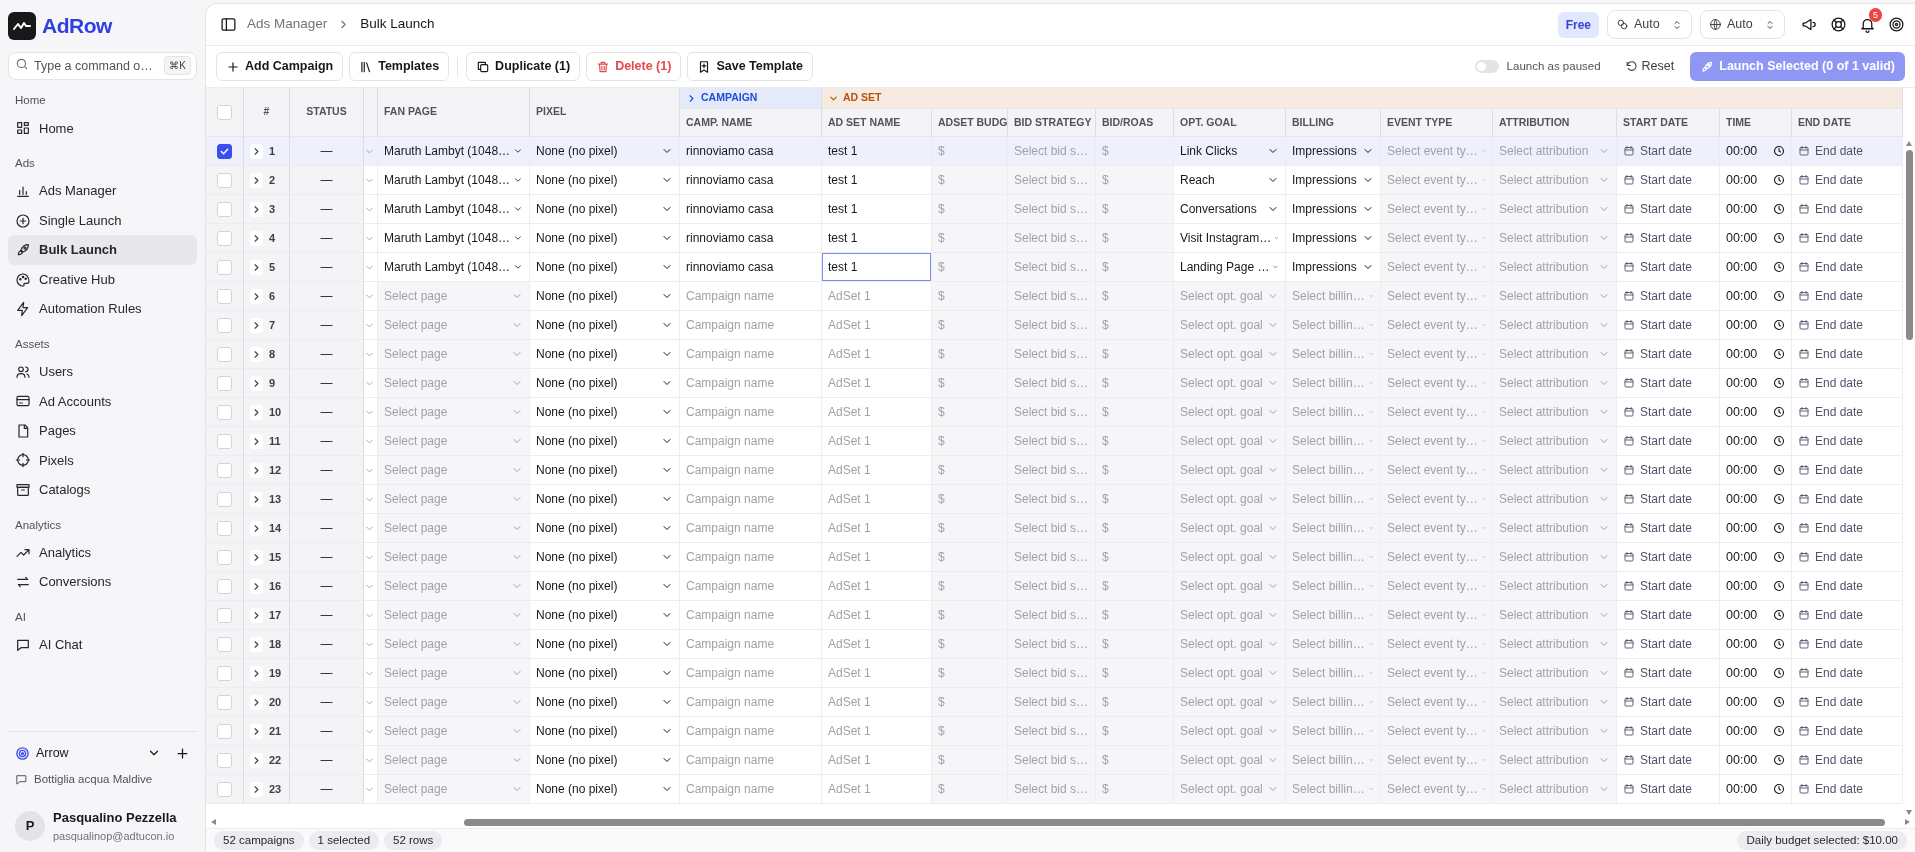 The height and width of the screenshot is (852, 1915). Describe the element at coordinates (102, 460) in the screenshot. I see `nav-item: Pixels` at that location.